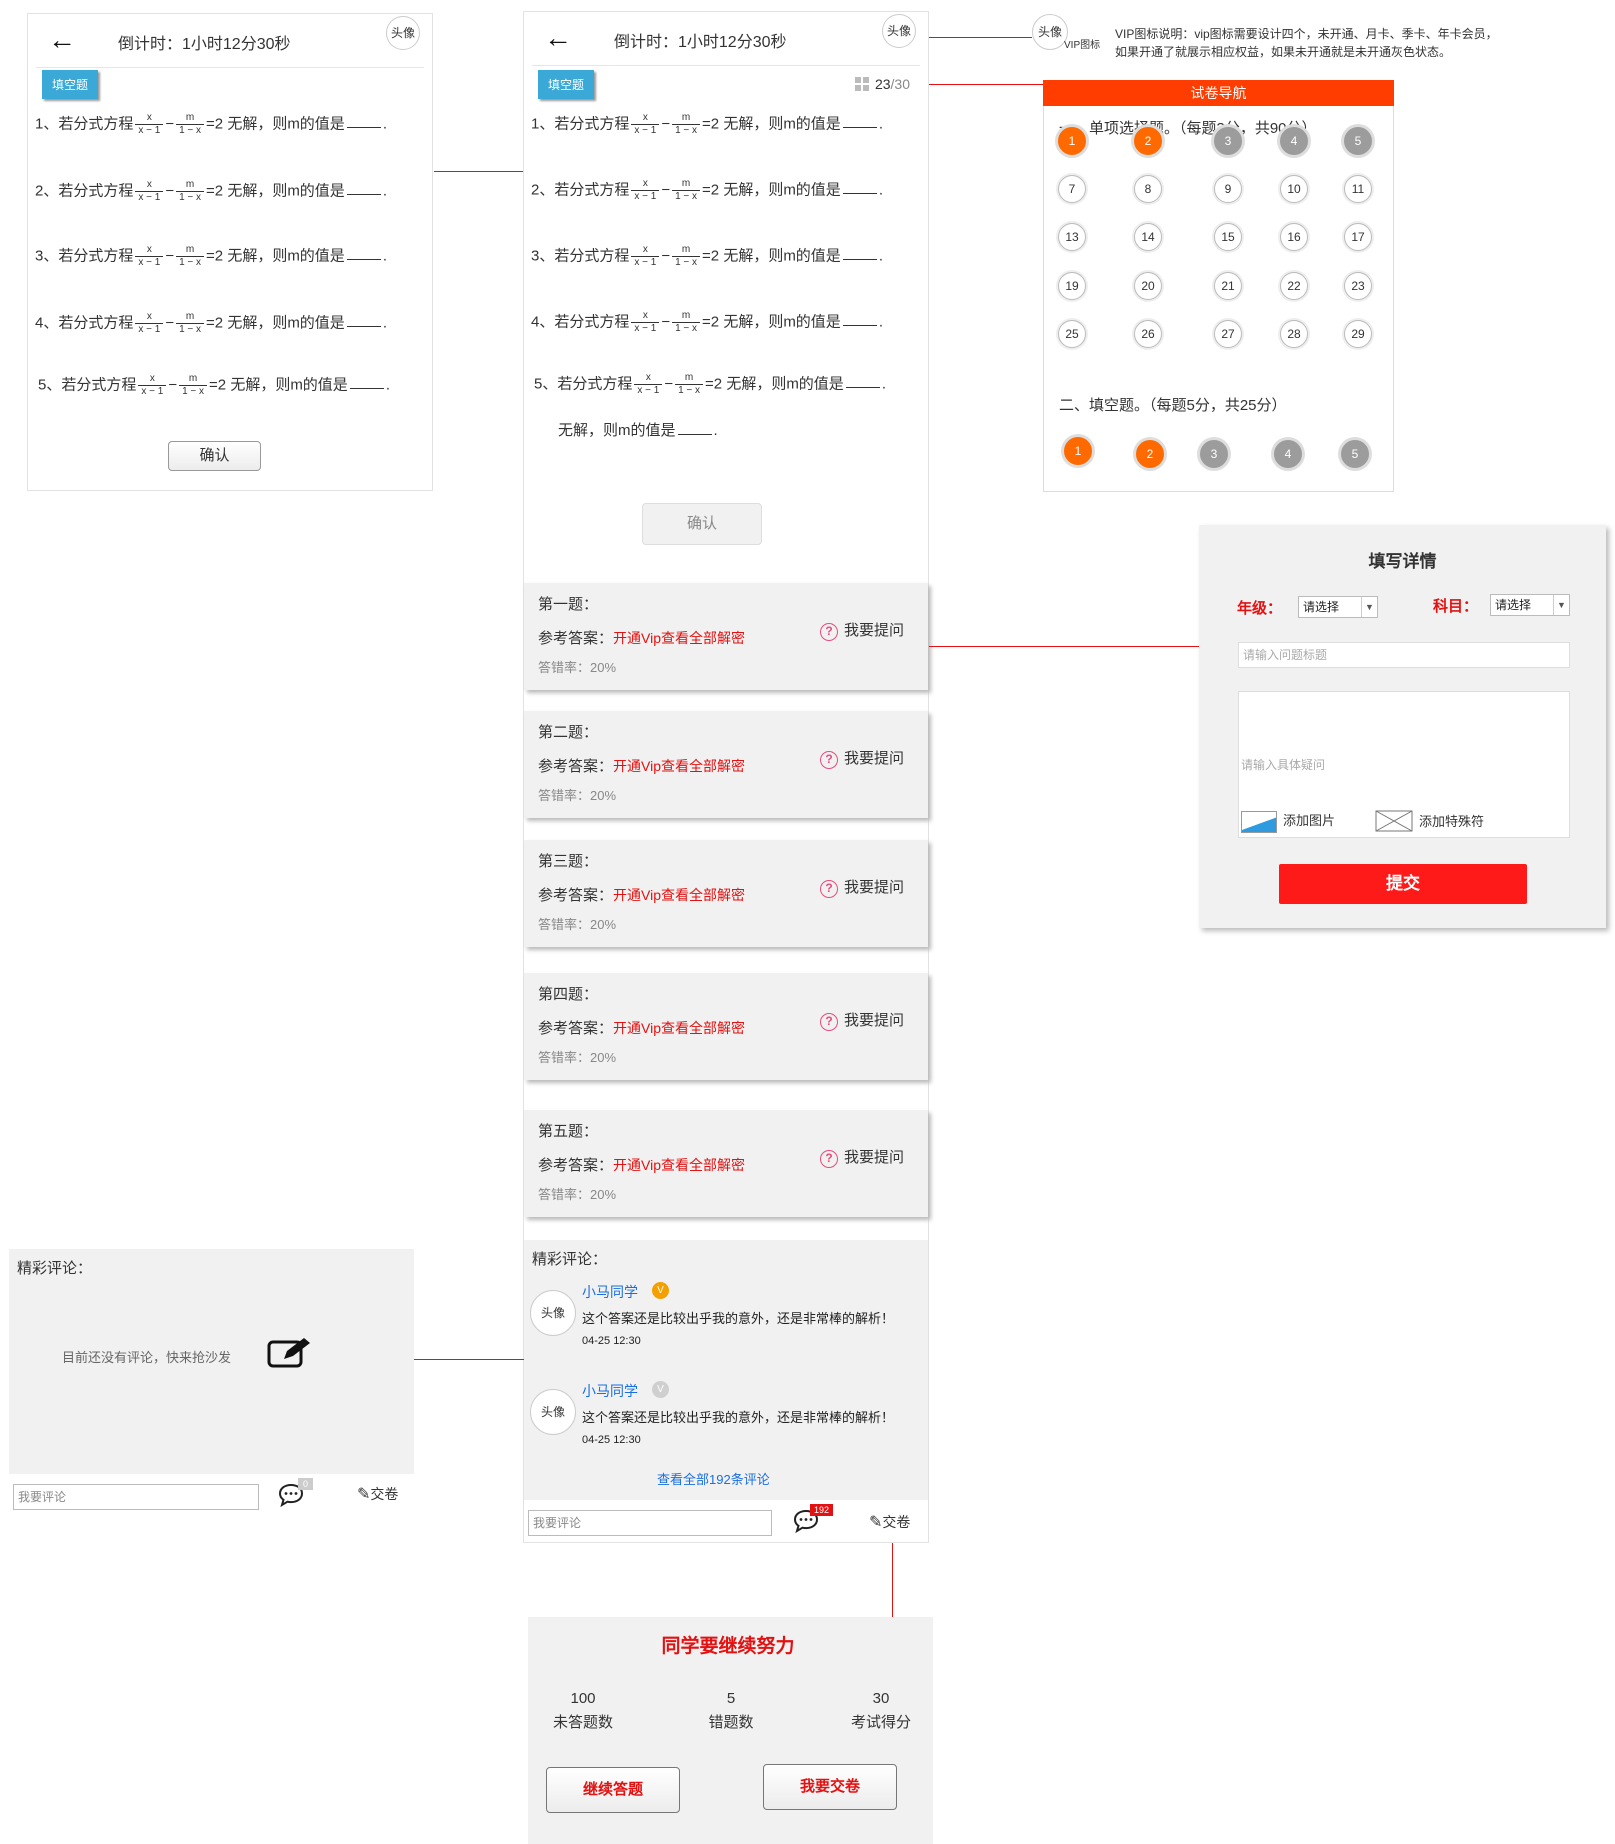  What do you see at coordinates (1148, 286) in the screenshot?
I see `question-nav-dot: 20` at bounding box center [1148, 286].